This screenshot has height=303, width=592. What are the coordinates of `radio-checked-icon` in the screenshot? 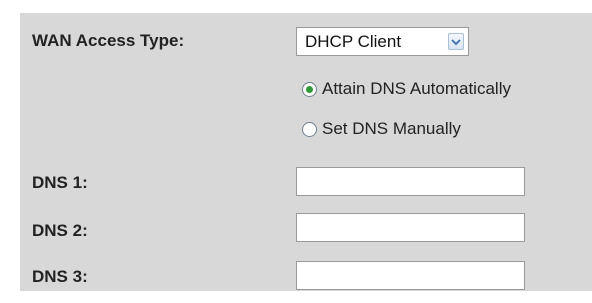 It's located at (309, 89).